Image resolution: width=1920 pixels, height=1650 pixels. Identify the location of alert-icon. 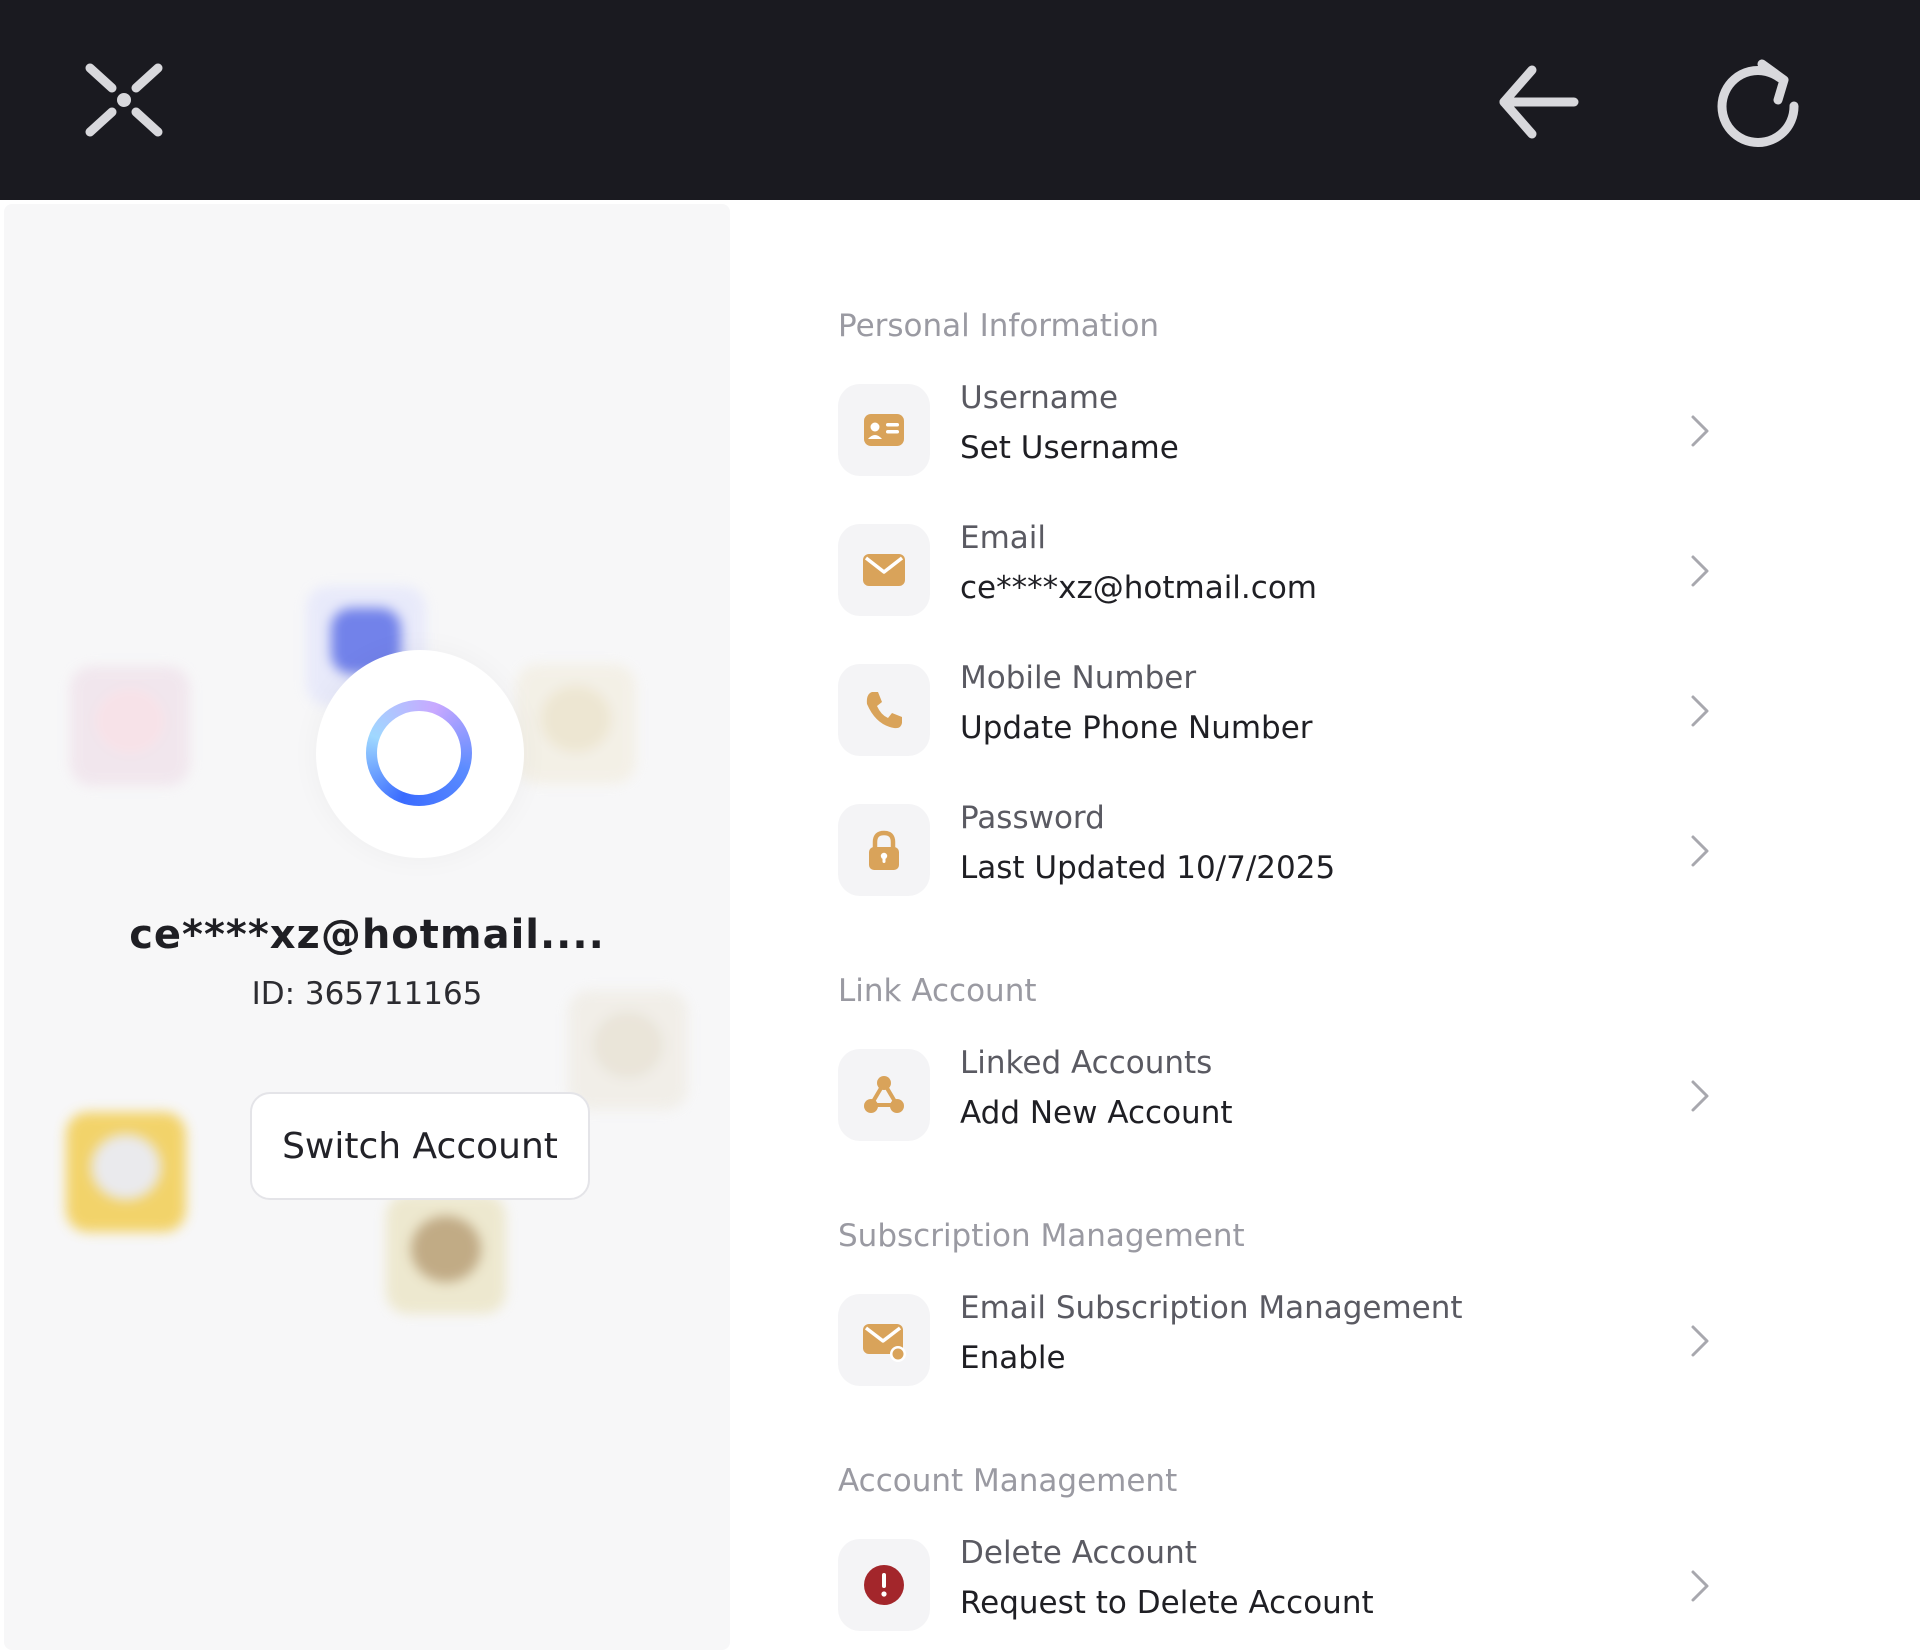
(884, 1585).